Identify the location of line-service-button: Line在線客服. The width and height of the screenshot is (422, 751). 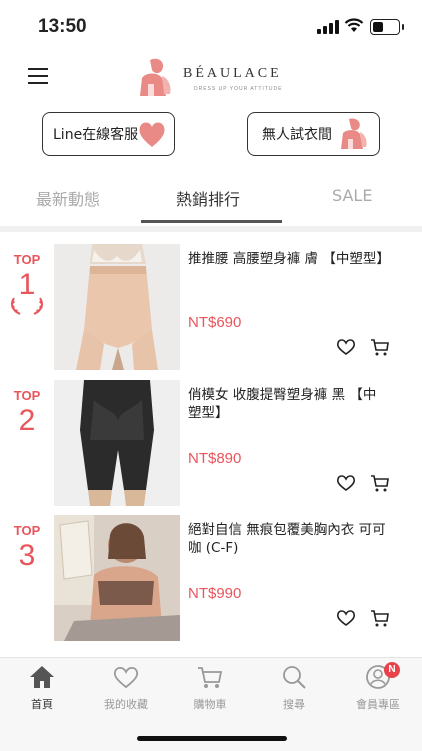
(108, 134).